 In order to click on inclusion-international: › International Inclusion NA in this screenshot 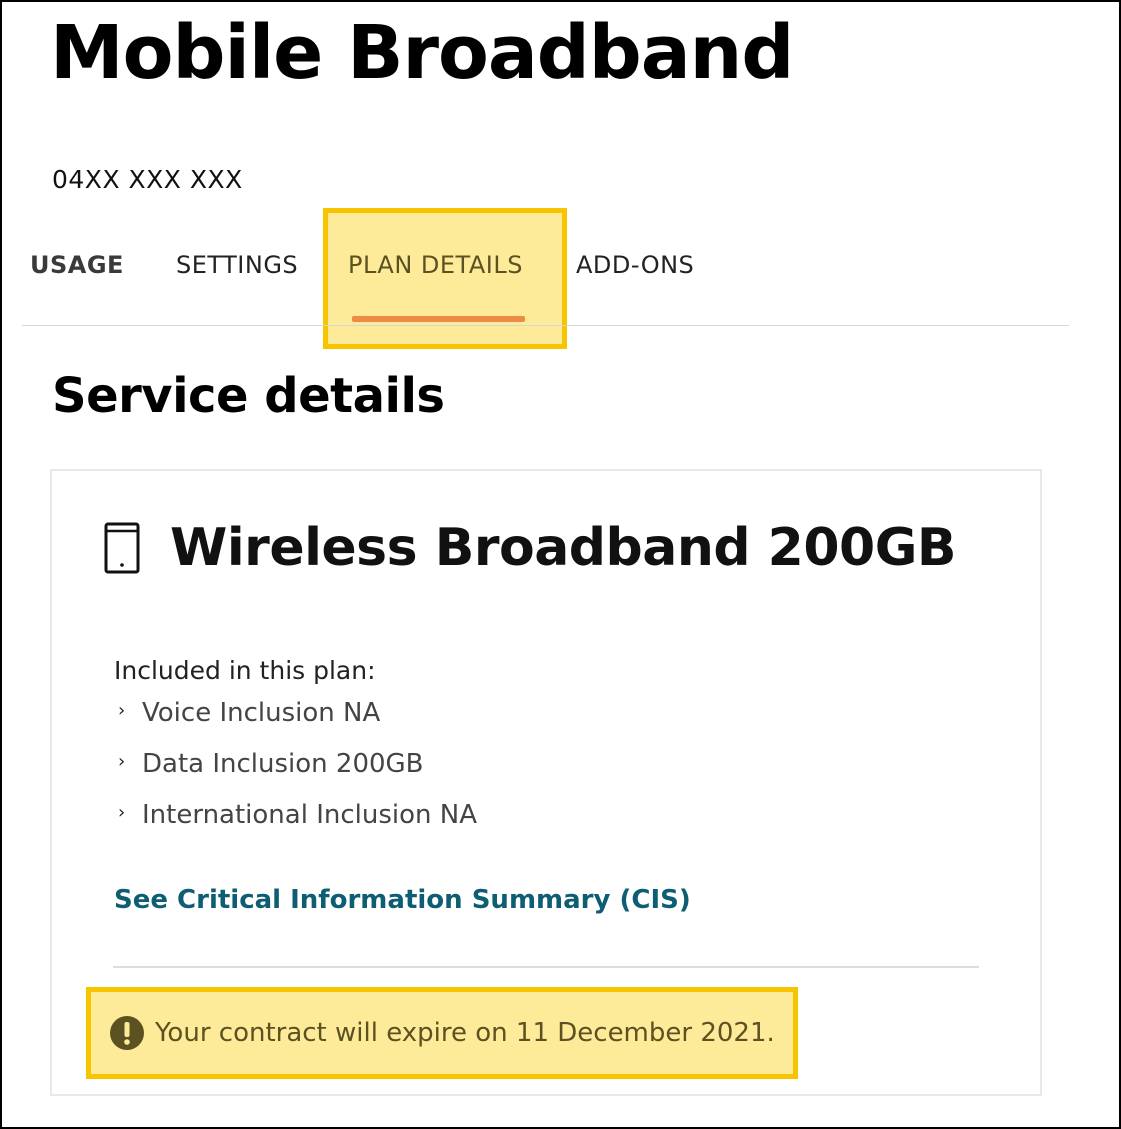, I will do `click(297, 825)`.